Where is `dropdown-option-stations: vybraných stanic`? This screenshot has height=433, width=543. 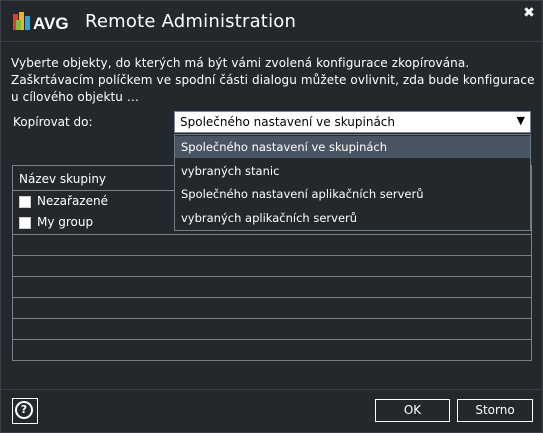 dropdown-option-stations: vybraných stanic is located at coordinates (352, 171).